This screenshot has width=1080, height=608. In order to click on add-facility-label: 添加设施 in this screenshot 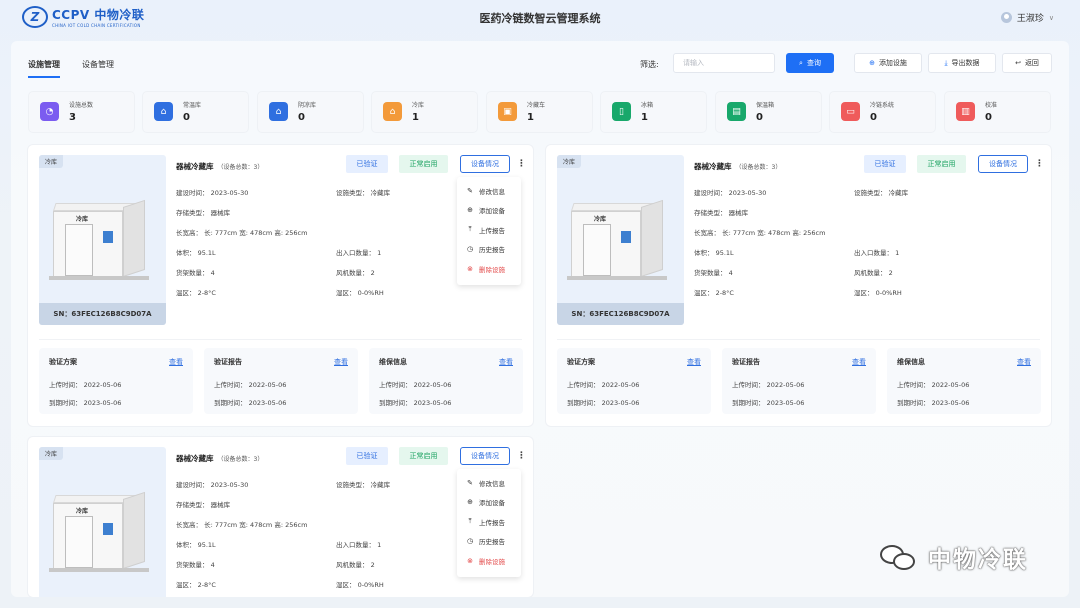, I will do `click(892, 63)`.